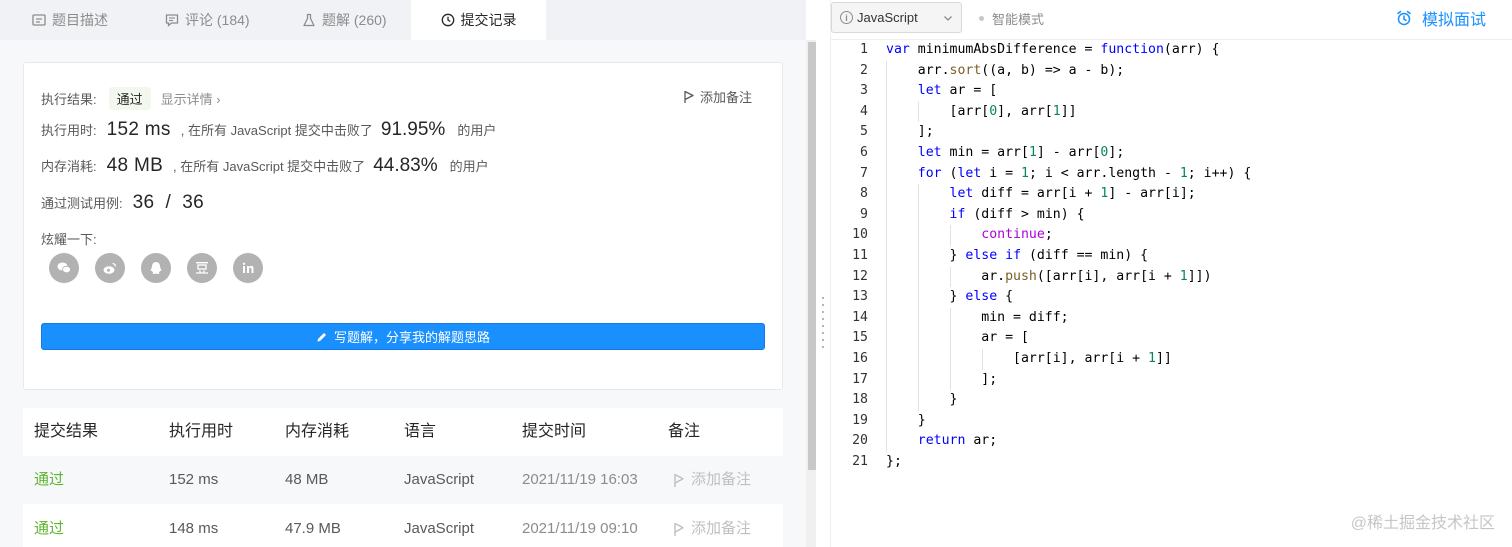  I want to click on code-text: } else if (diff == min) {, so click(1017, 255).